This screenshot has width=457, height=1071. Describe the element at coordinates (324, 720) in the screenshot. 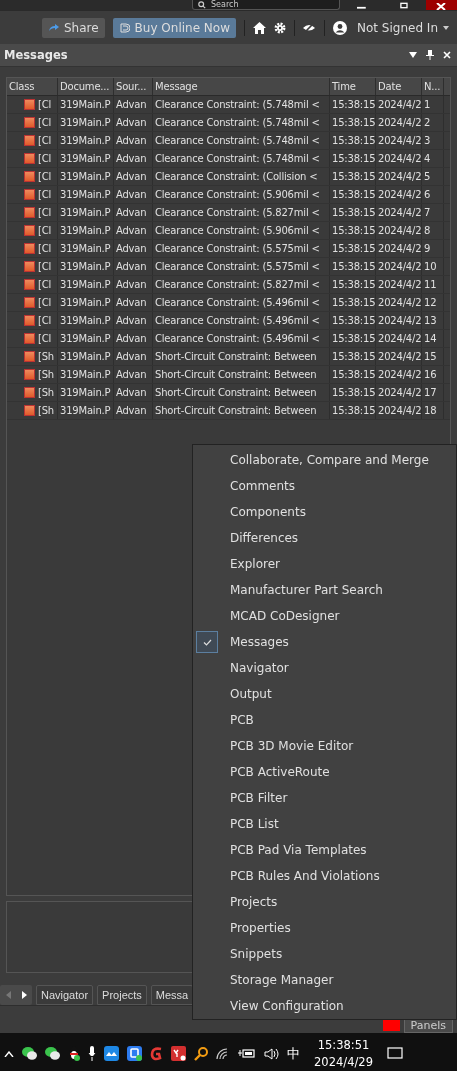

I see `menu-item: PCB` at that location.